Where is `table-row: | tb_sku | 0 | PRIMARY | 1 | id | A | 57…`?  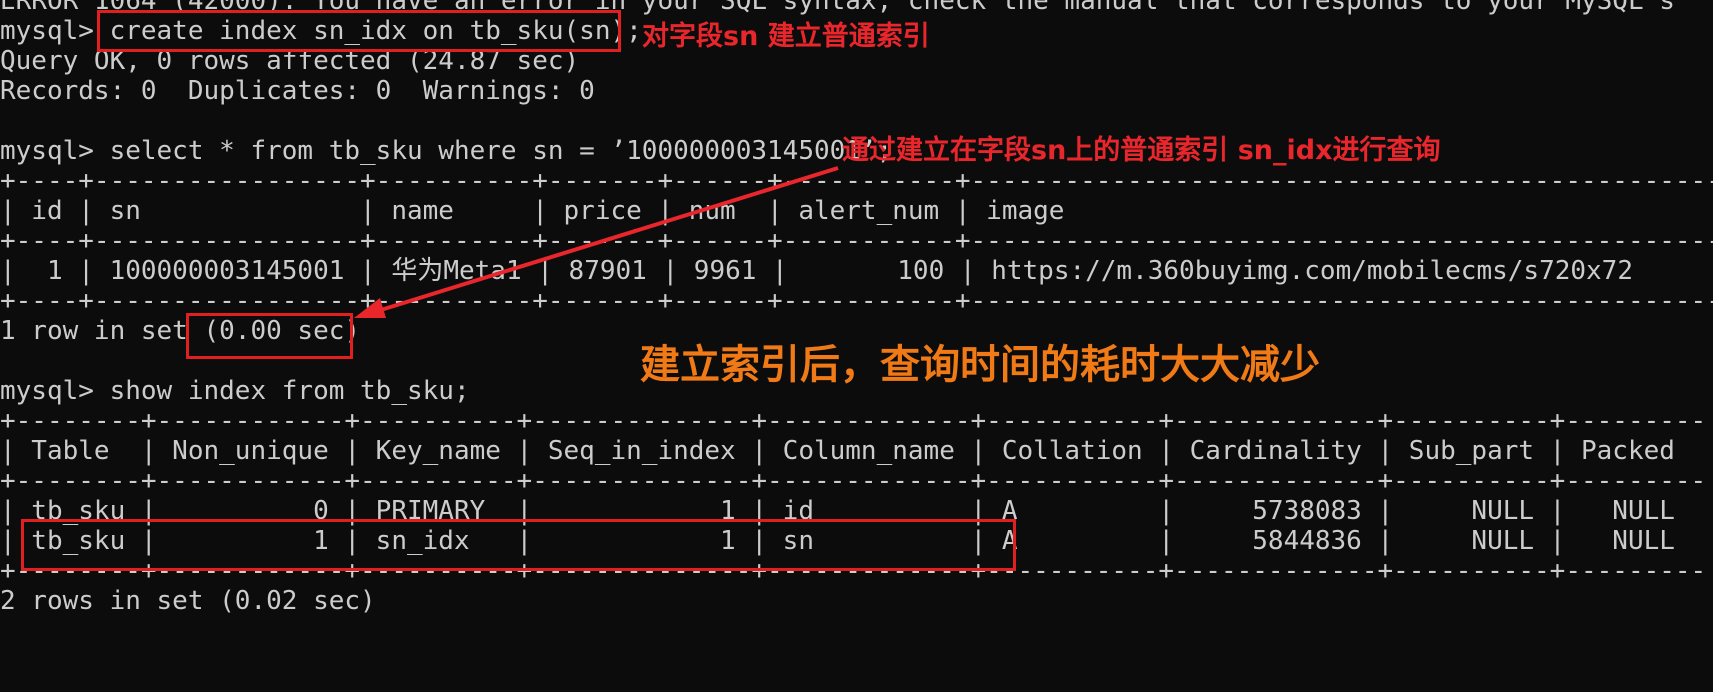 table-row: | tb_sku | 0 | PRIMARY | 1 | id | A | 57… is located at coordinates (837, 511).